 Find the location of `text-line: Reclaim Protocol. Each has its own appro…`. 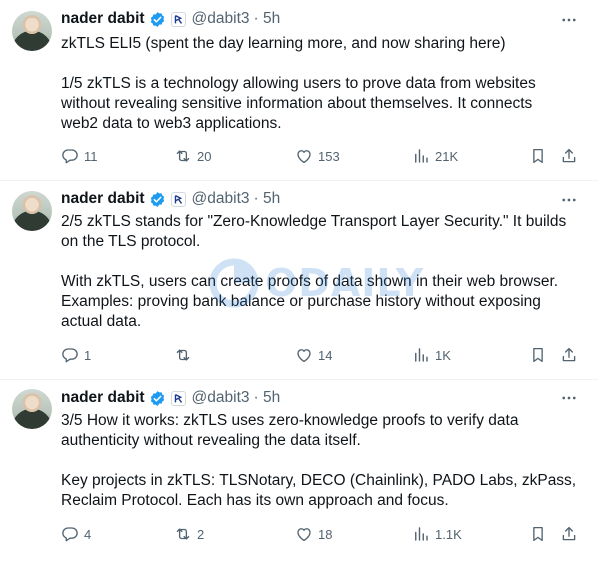

text-line: Reclaim Protocol. Each has its own appro… is located at coordinates (255, 500).